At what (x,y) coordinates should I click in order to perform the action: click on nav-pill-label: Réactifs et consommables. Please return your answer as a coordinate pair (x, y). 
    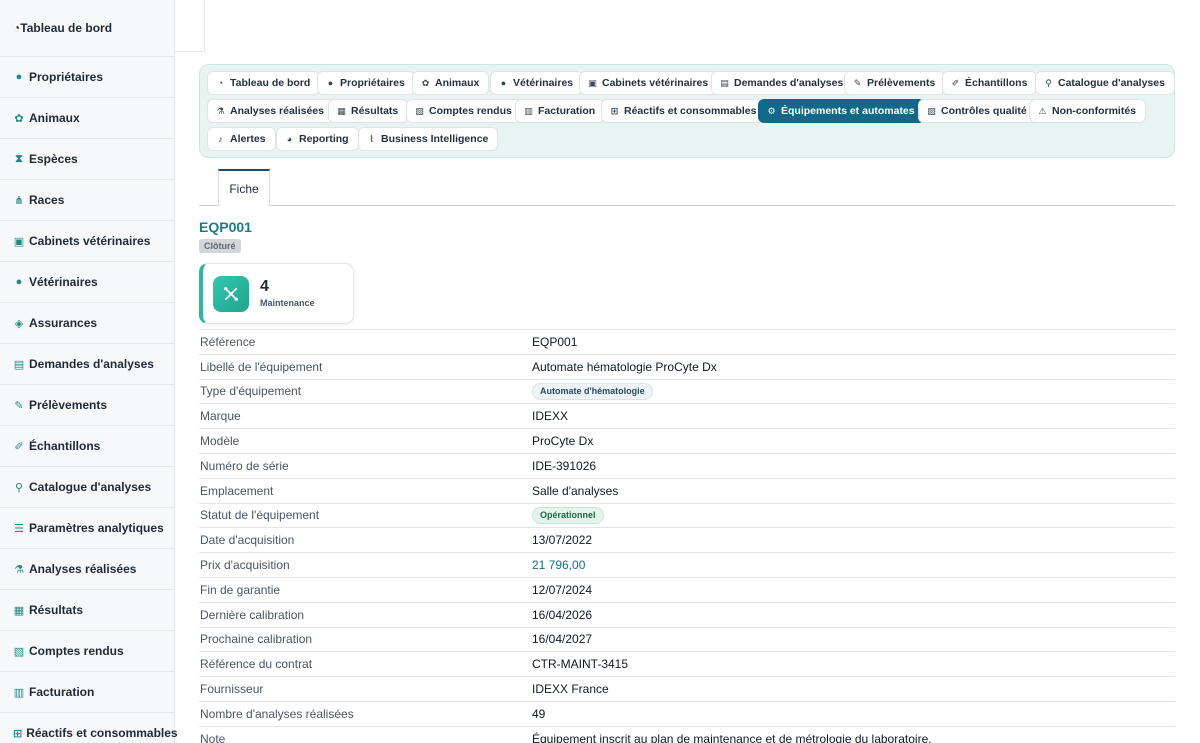
    Looking at the image, I should click on (690, 111).